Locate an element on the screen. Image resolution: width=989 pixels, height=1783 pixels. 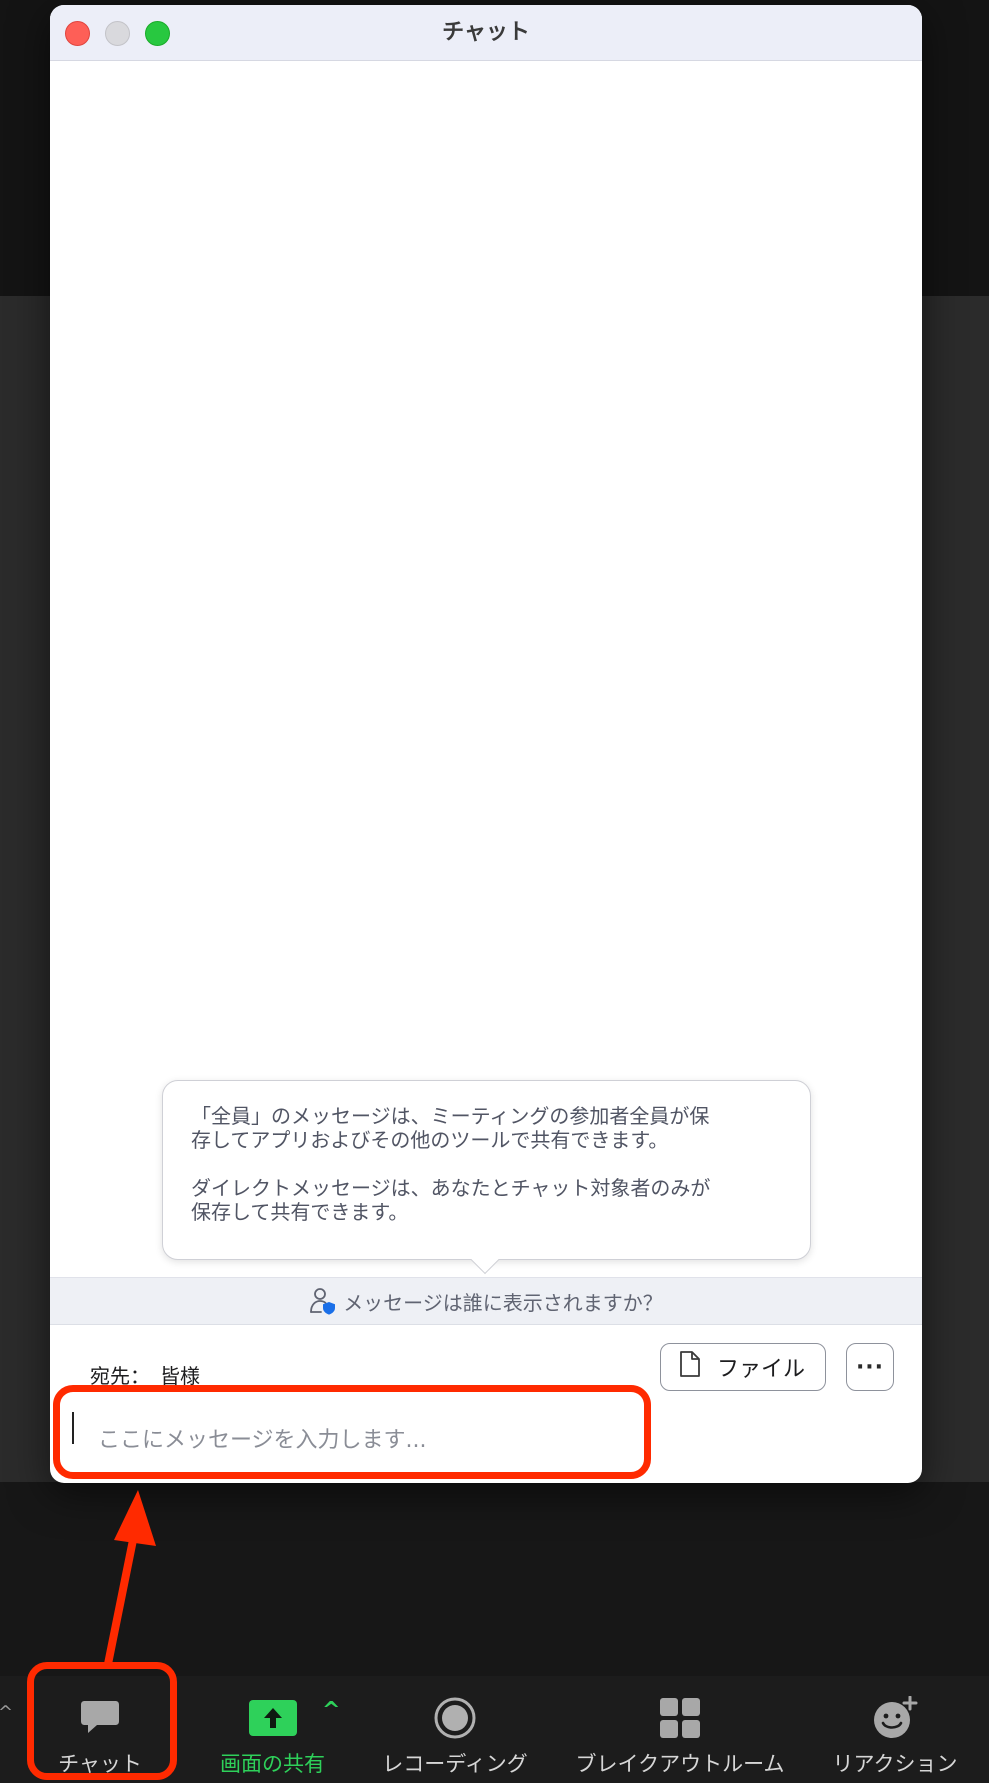
toolbar-recording-button: レコーディング is located at coordinates (455, 1729).